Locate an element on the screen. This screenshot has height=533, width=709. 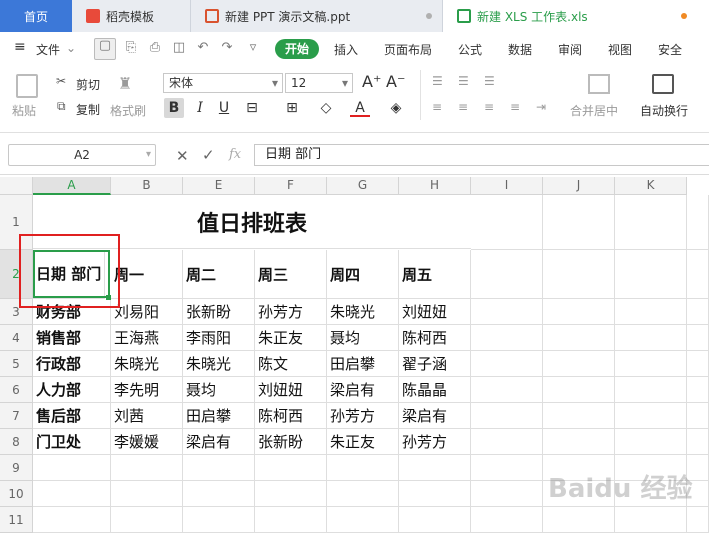
tab-template: 稻壳模板 is located at coordinates (131, 16).